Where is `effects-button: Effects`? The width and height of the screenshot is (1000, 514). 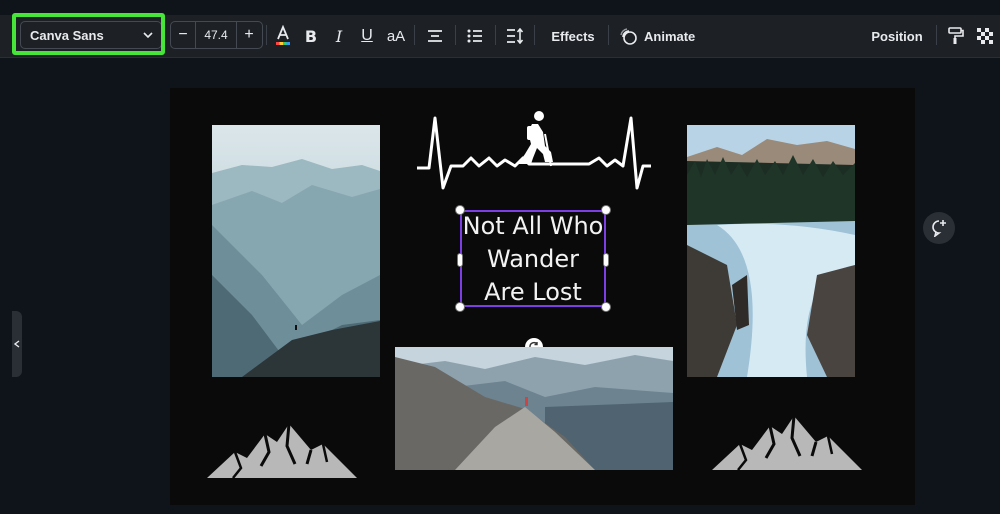
effects-button: Effects is located at coordinates (573, 36).